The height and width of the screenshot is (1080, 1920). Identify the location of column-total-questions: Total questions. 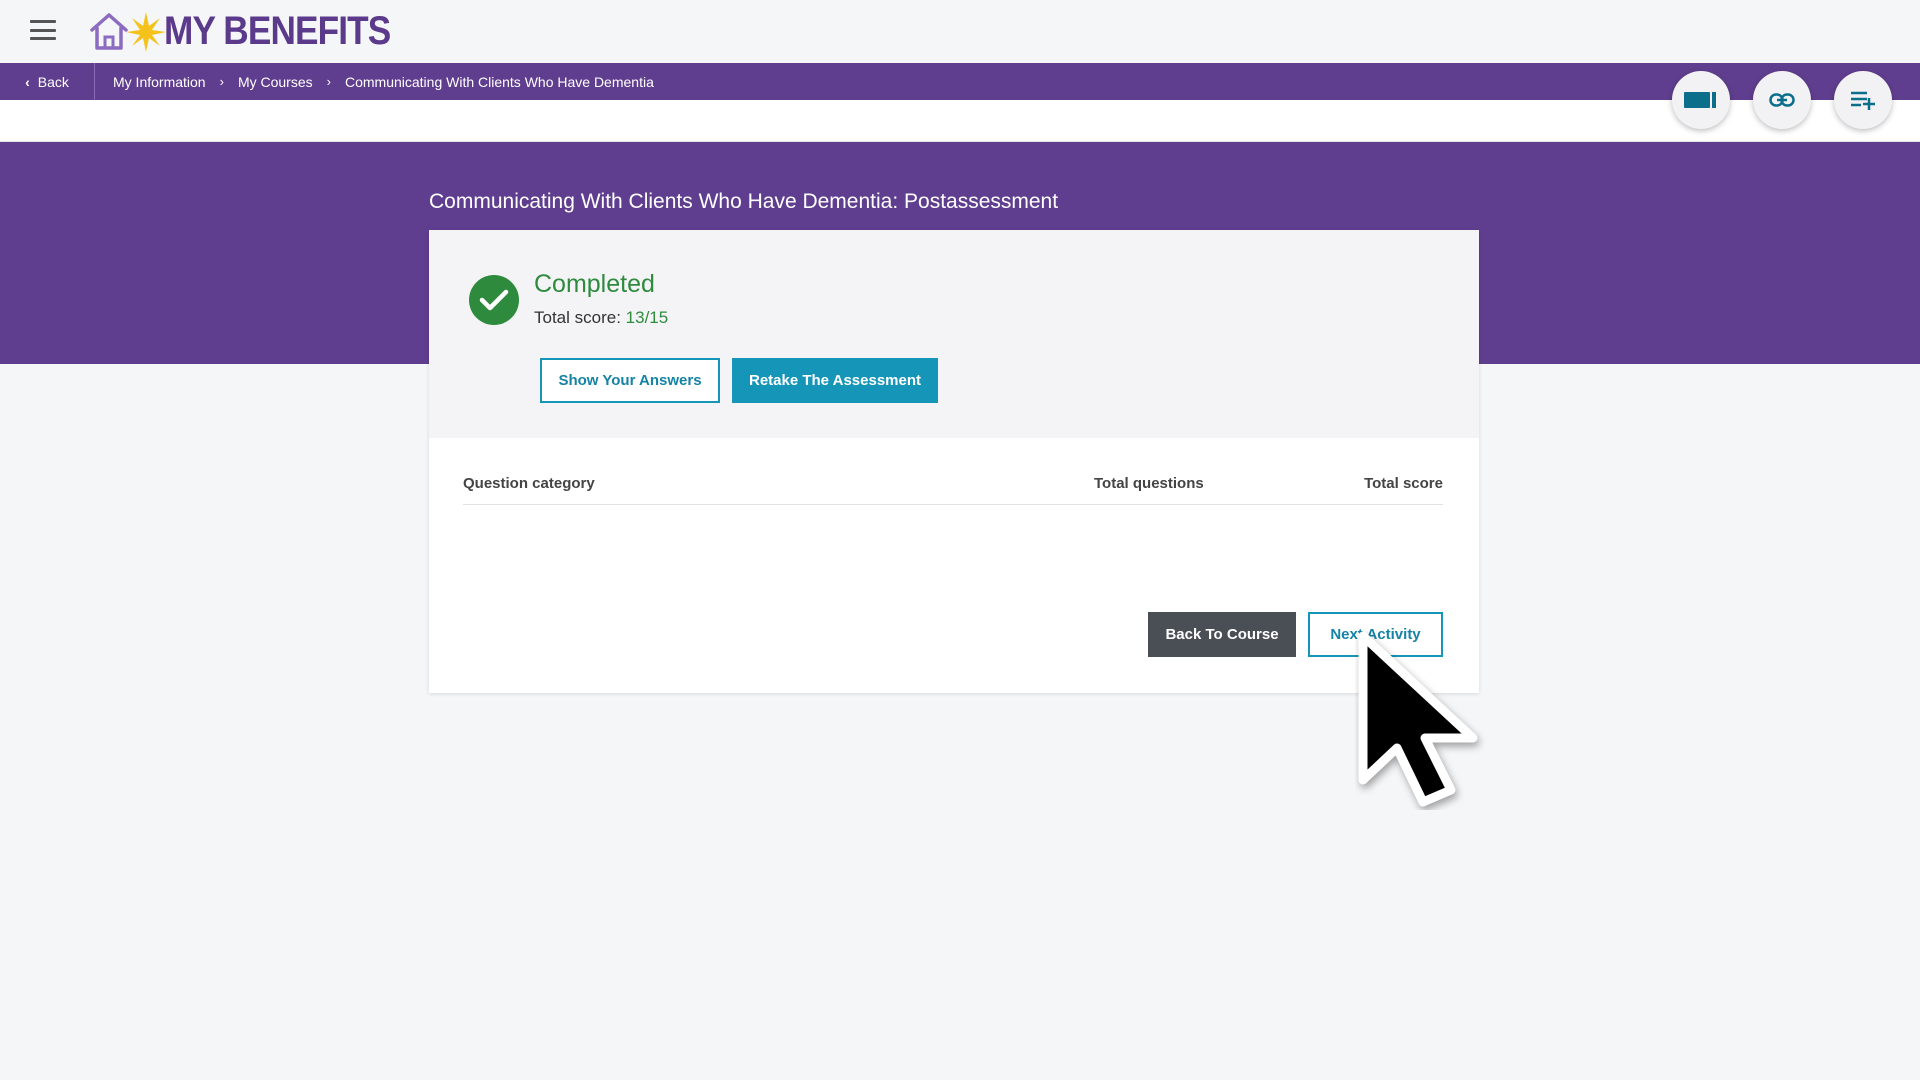
(1149, 483).